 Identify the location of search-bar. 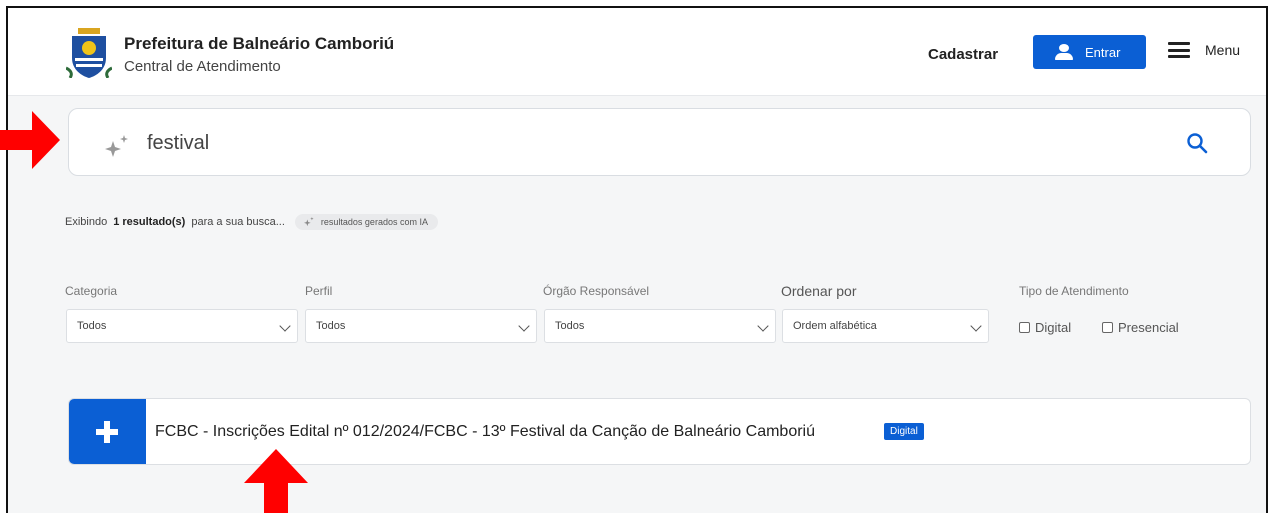
(659, 142).